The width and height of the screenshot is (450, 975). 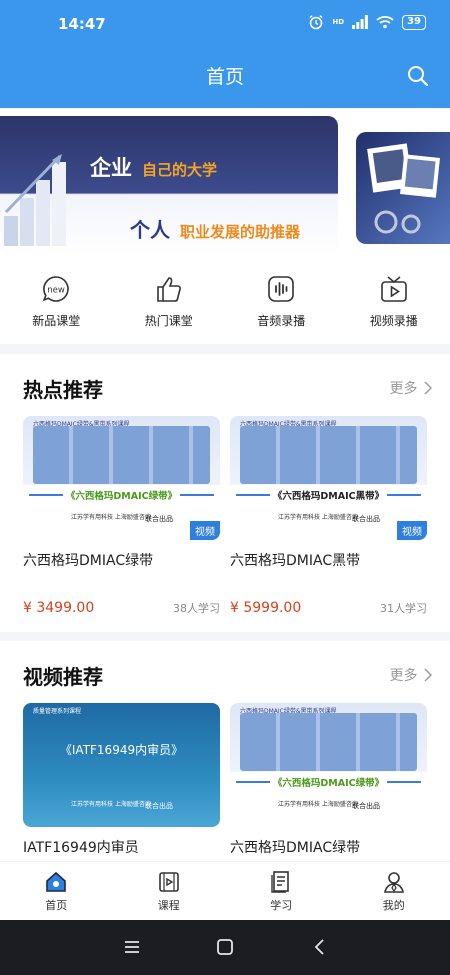 I want to click on tab-study: 学习, so click(x=281, y=891).